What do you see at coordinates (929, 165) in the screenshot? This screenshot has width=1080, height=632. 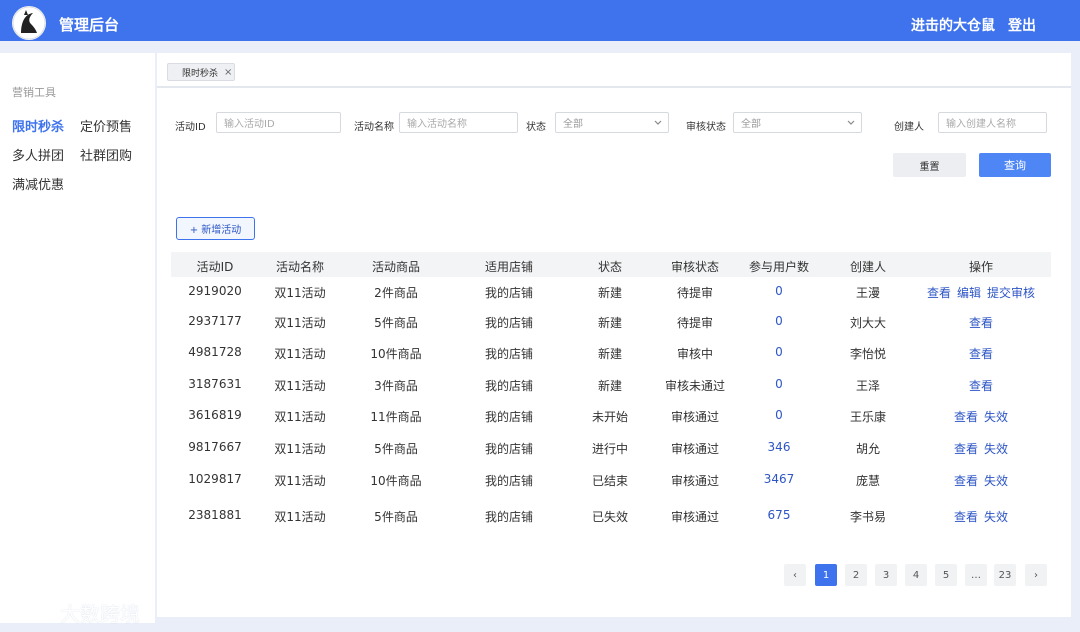 I see `reset-button: 重置` at bounding box center [929, 165].